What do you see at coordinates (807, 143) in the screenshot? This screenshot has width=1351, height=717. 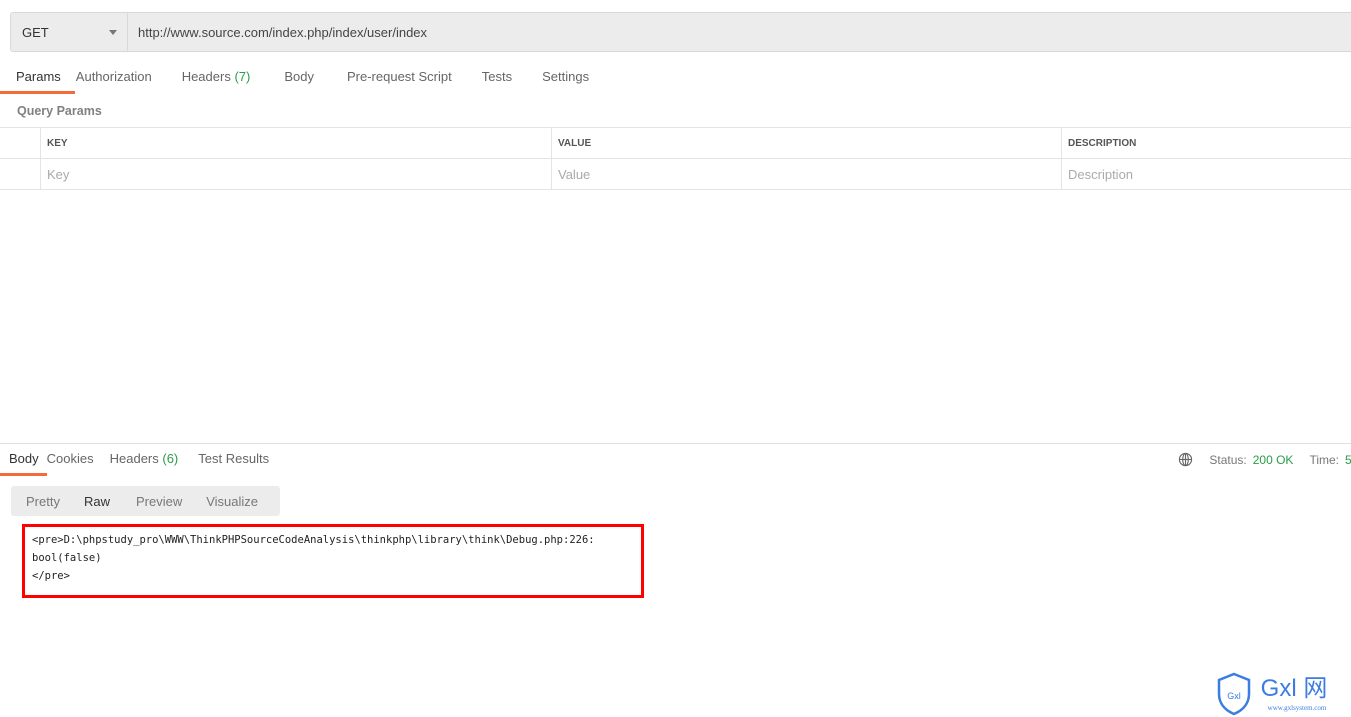 I see `value-header: VALUE` at bounding box center [807, 143].